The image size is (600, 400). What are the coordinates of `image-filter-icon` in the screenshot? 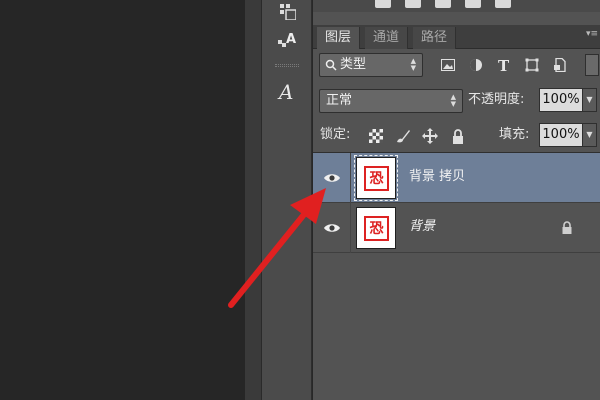 It's located at (448, 65).